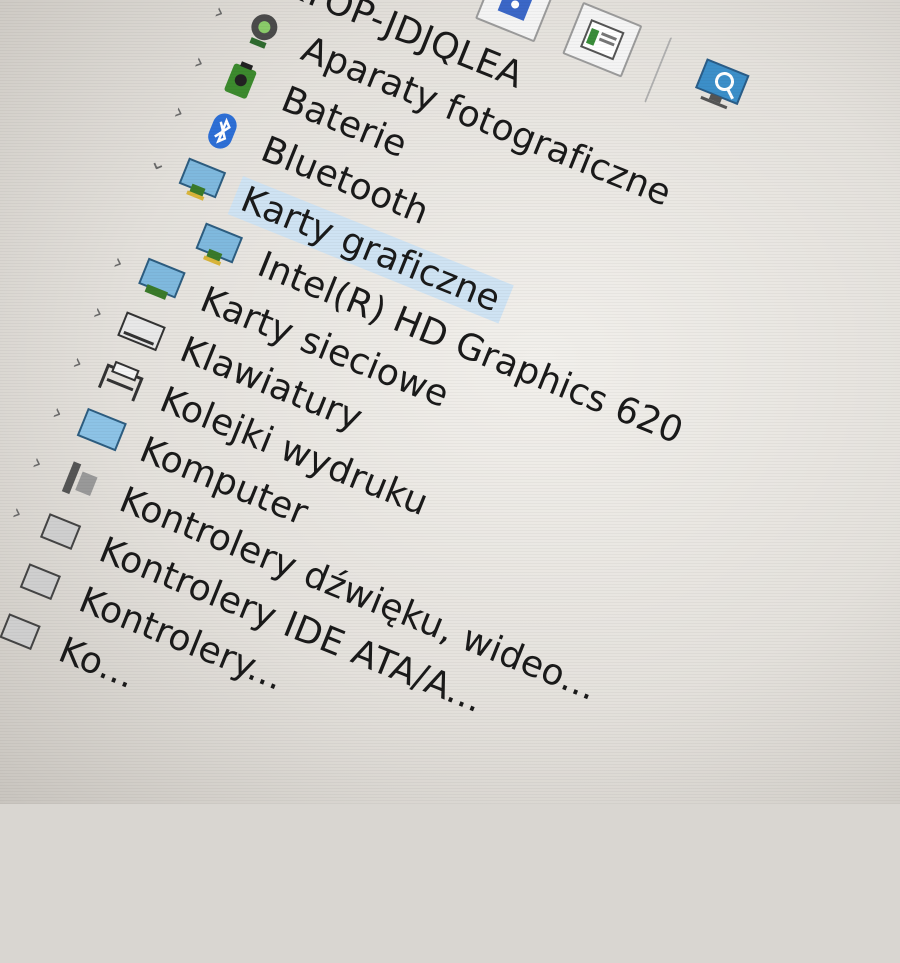  What do you see at coordinates (158, 163) in the screenshot?
I see `chevron-down-icon: ⌄` at bounding box center [158, 163].